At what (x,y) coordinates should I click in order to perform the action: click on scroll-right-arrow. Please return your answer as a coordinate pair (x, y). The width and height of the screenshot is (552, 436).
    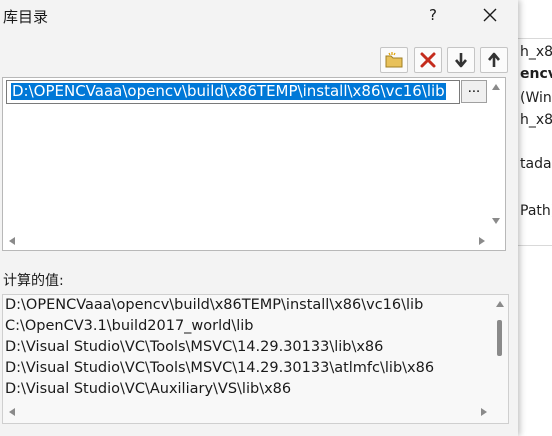
    Looking at the image, I should click on (482, 241).